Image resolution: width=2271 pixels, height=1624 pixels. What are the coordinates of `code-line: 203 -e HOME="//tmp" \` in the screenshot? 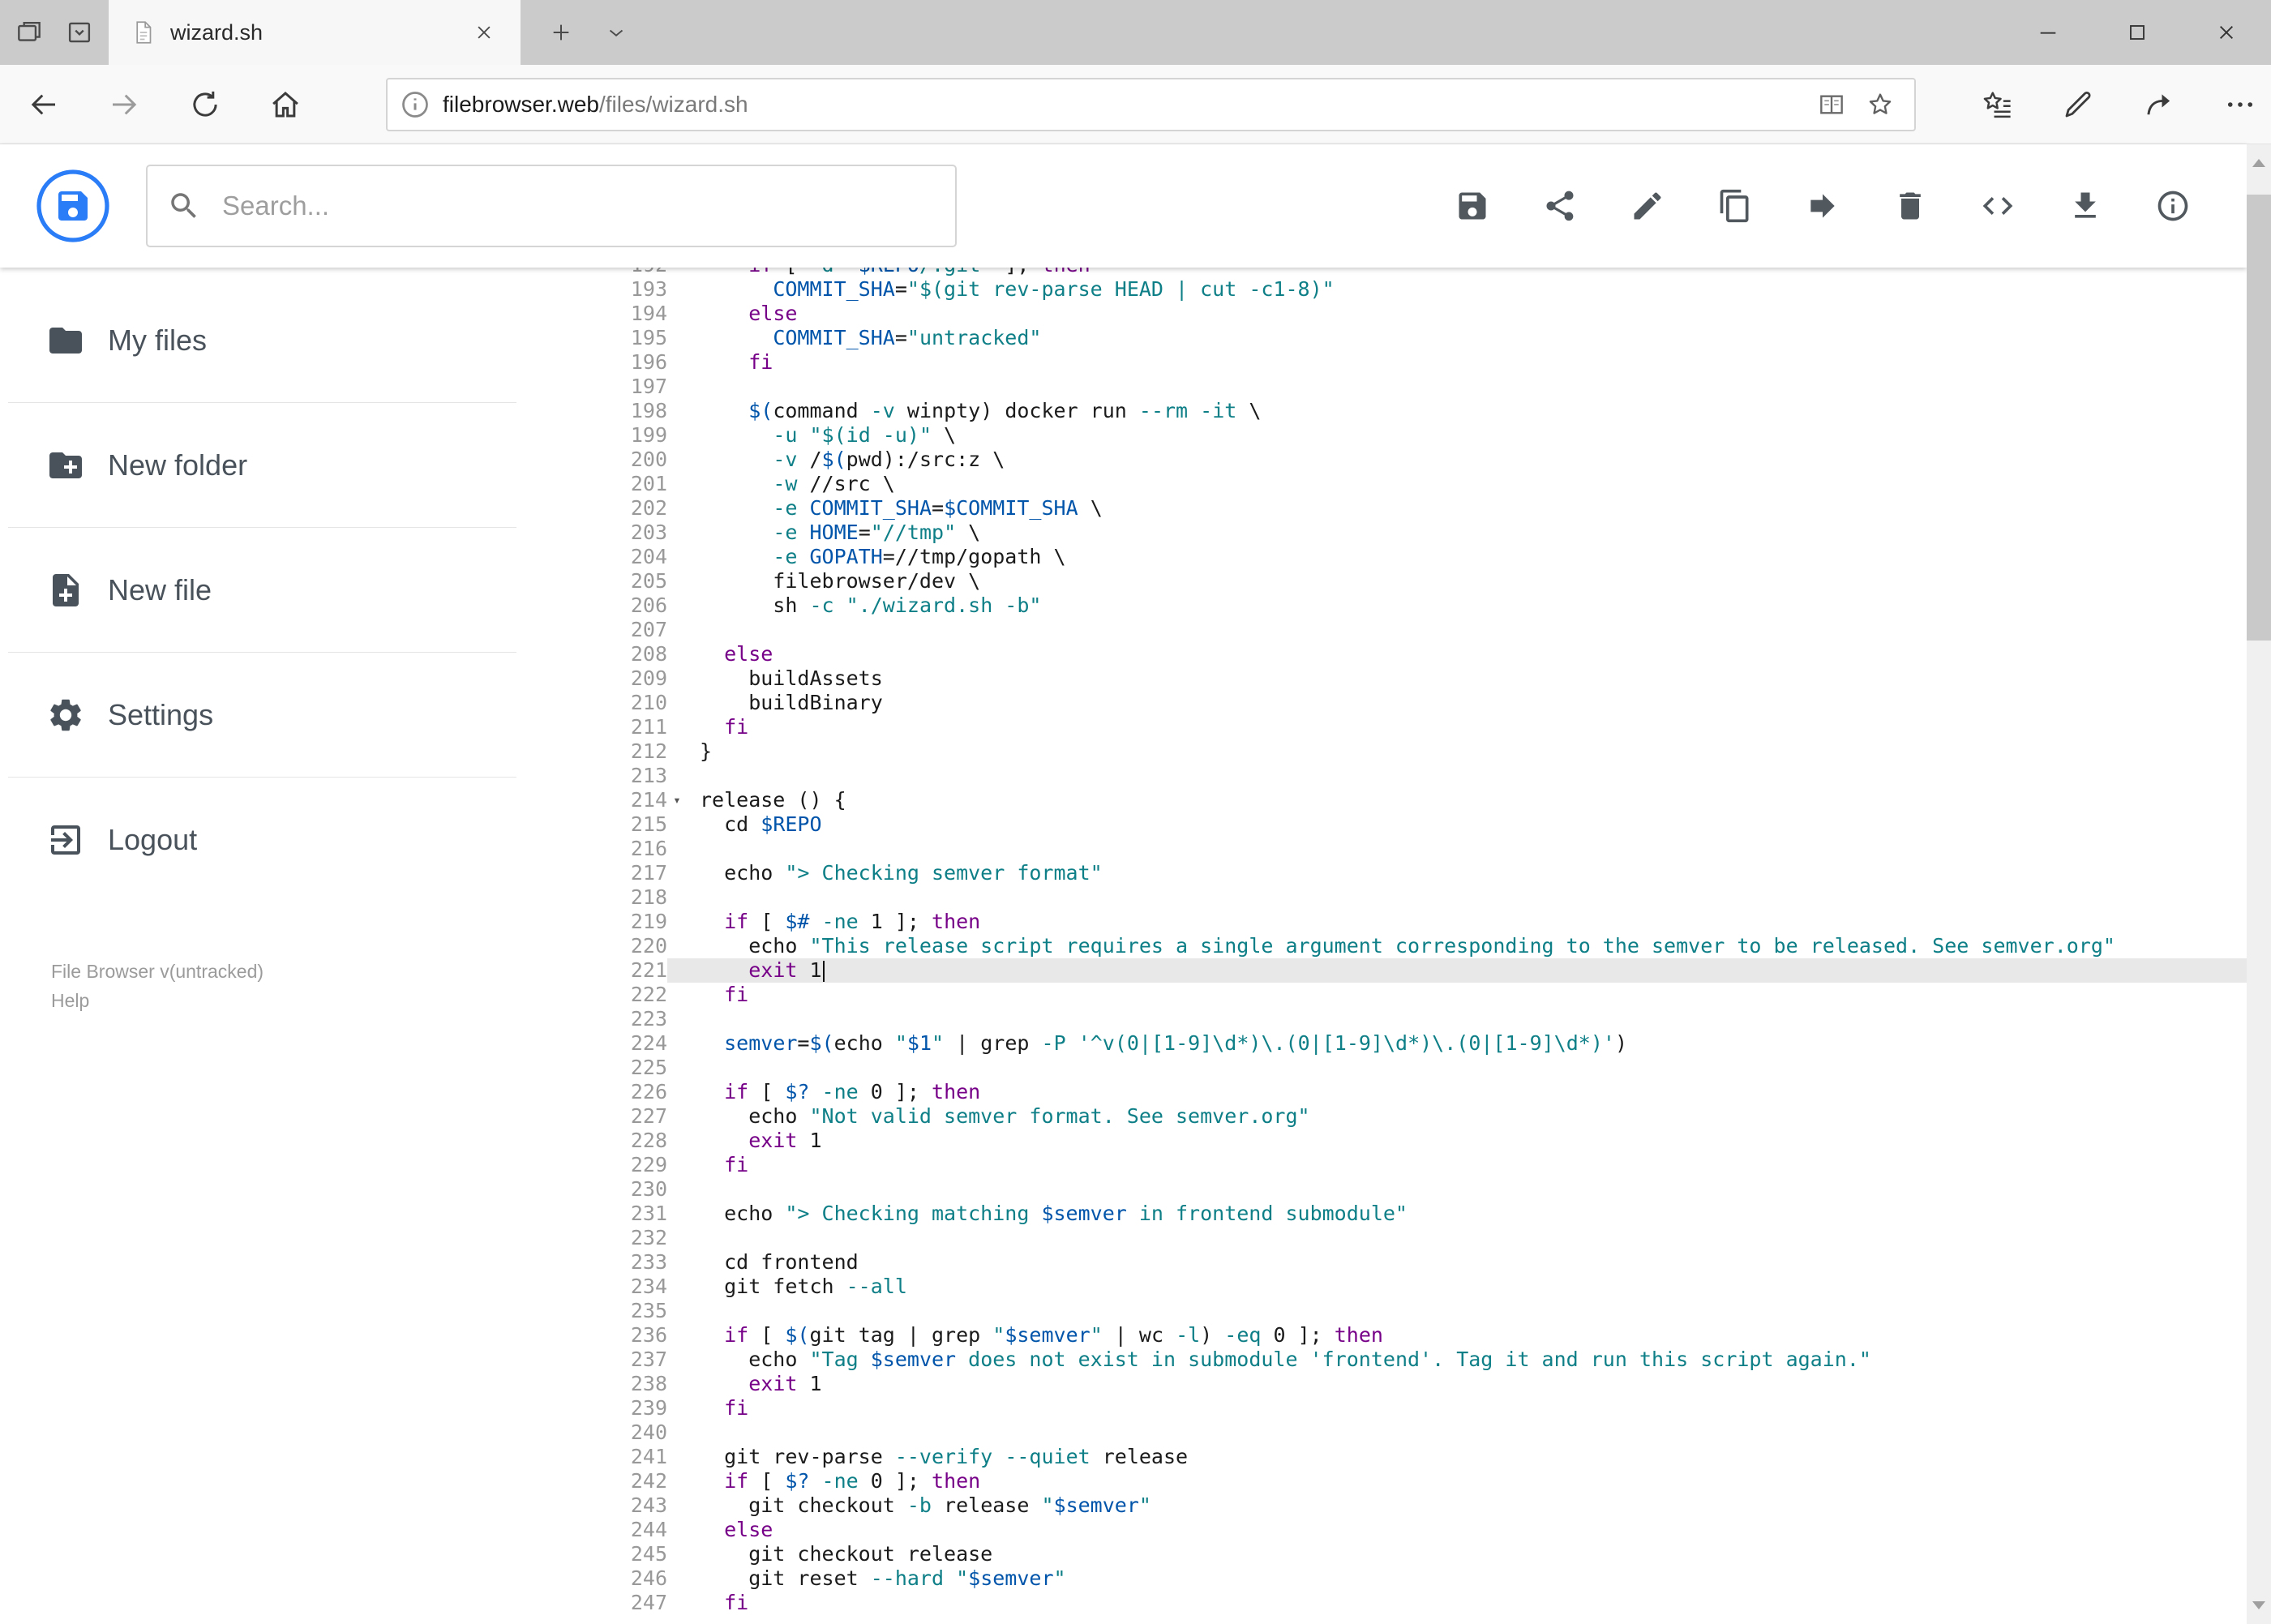 It's located at (1384, 533).